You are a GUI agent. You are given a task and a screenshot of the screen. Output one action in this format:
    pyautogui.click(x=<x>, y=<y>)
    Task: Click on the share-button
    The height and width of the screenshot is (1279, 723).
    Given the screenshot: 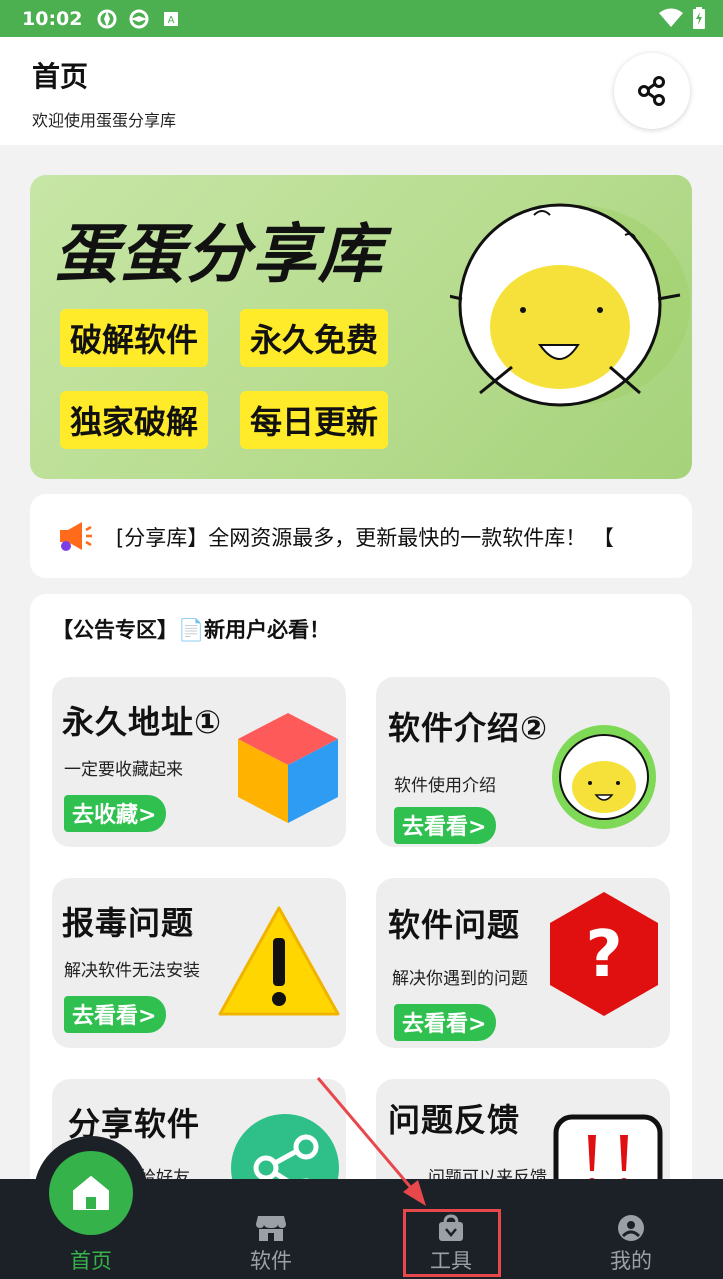 What is the action you would take?
    pyautogui.click(x=652, y=91)
    